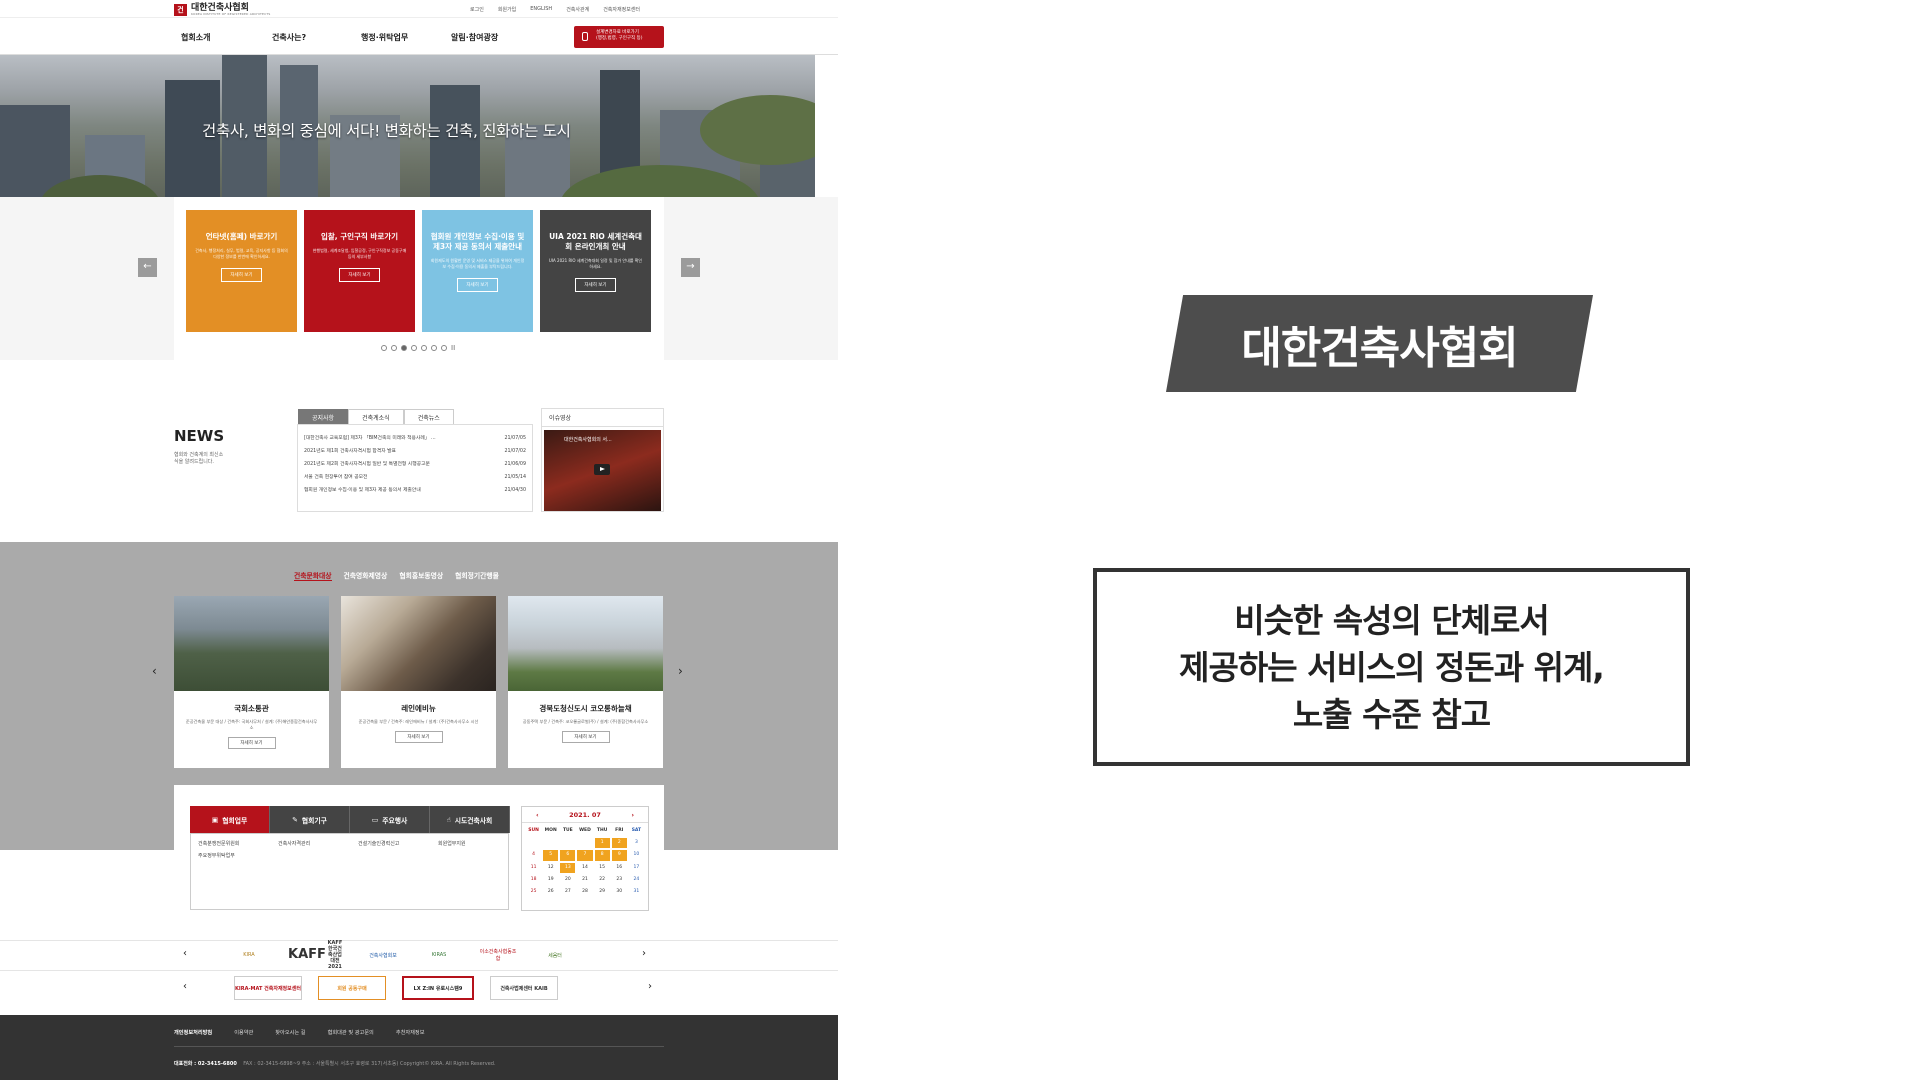  Describe the element at coordinates (477, 843) in the screenshot. I see `business-link: 회원업무지원` at that location.